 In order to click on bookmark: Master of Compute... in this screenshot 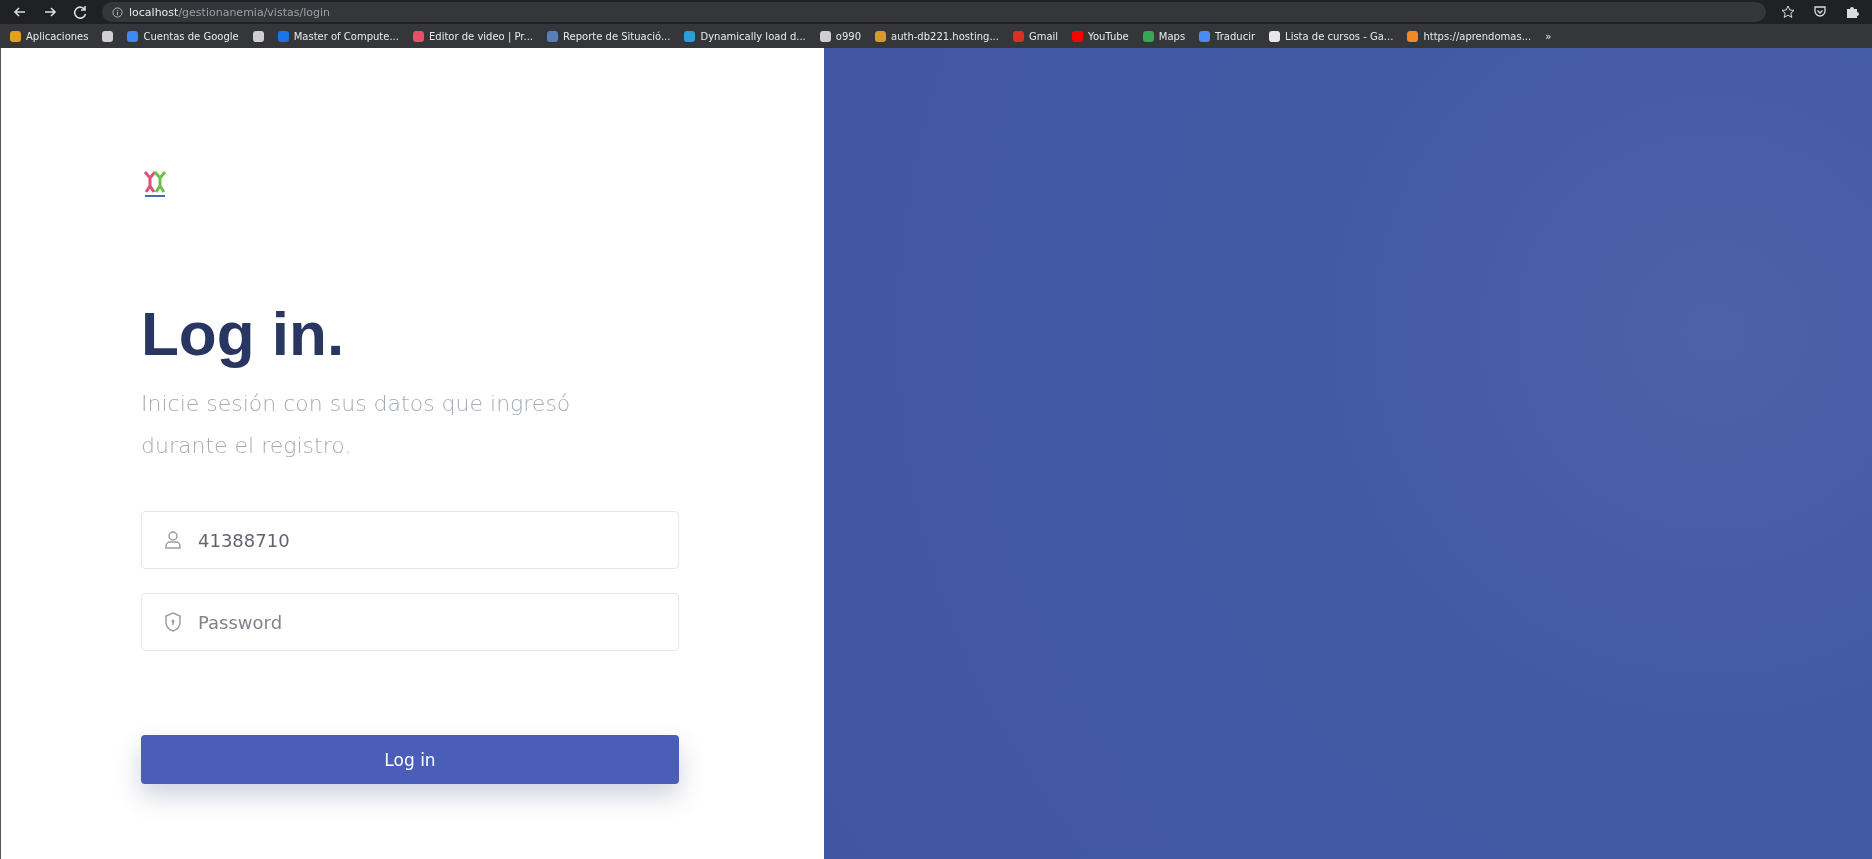, I will do `click(346, 36)`.